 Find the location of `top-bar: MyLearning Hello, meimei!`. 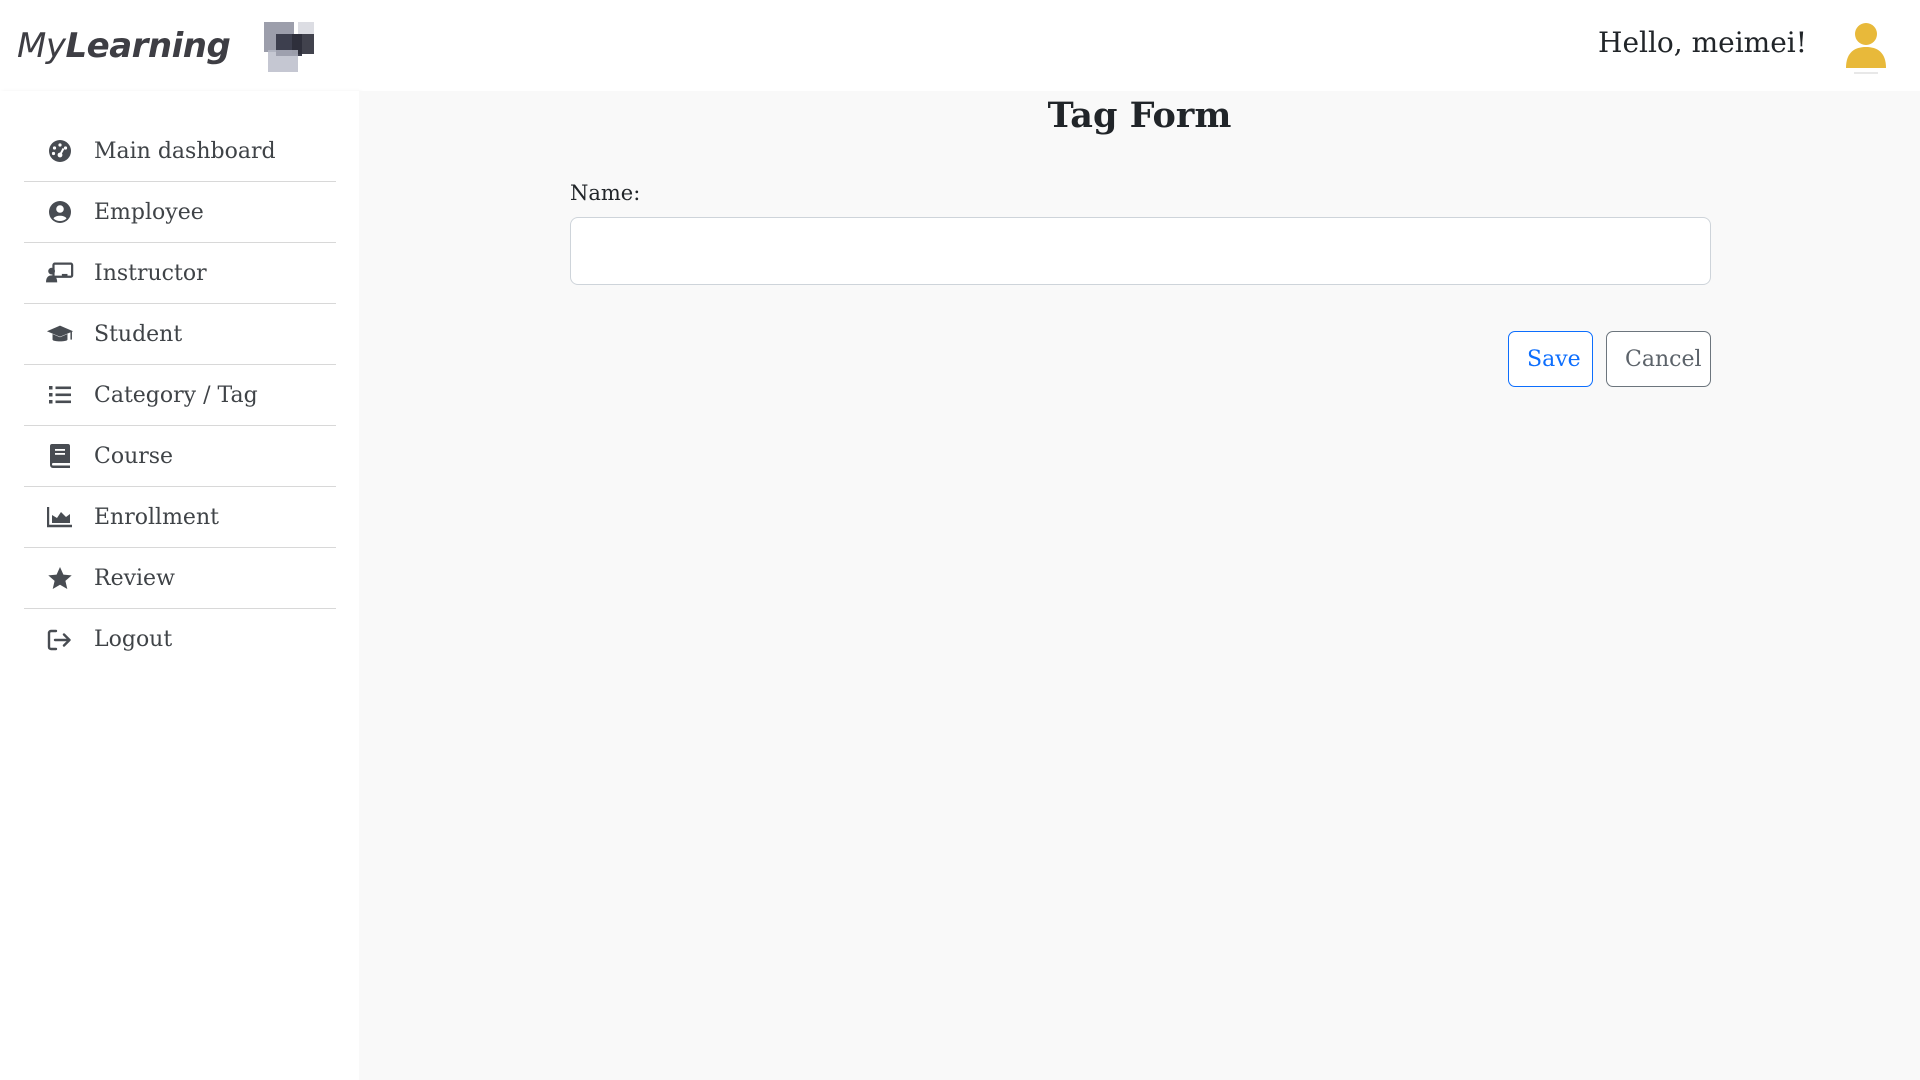

top-bar: MyLearning Hello, meimei! is located at coordinates (960, 45).